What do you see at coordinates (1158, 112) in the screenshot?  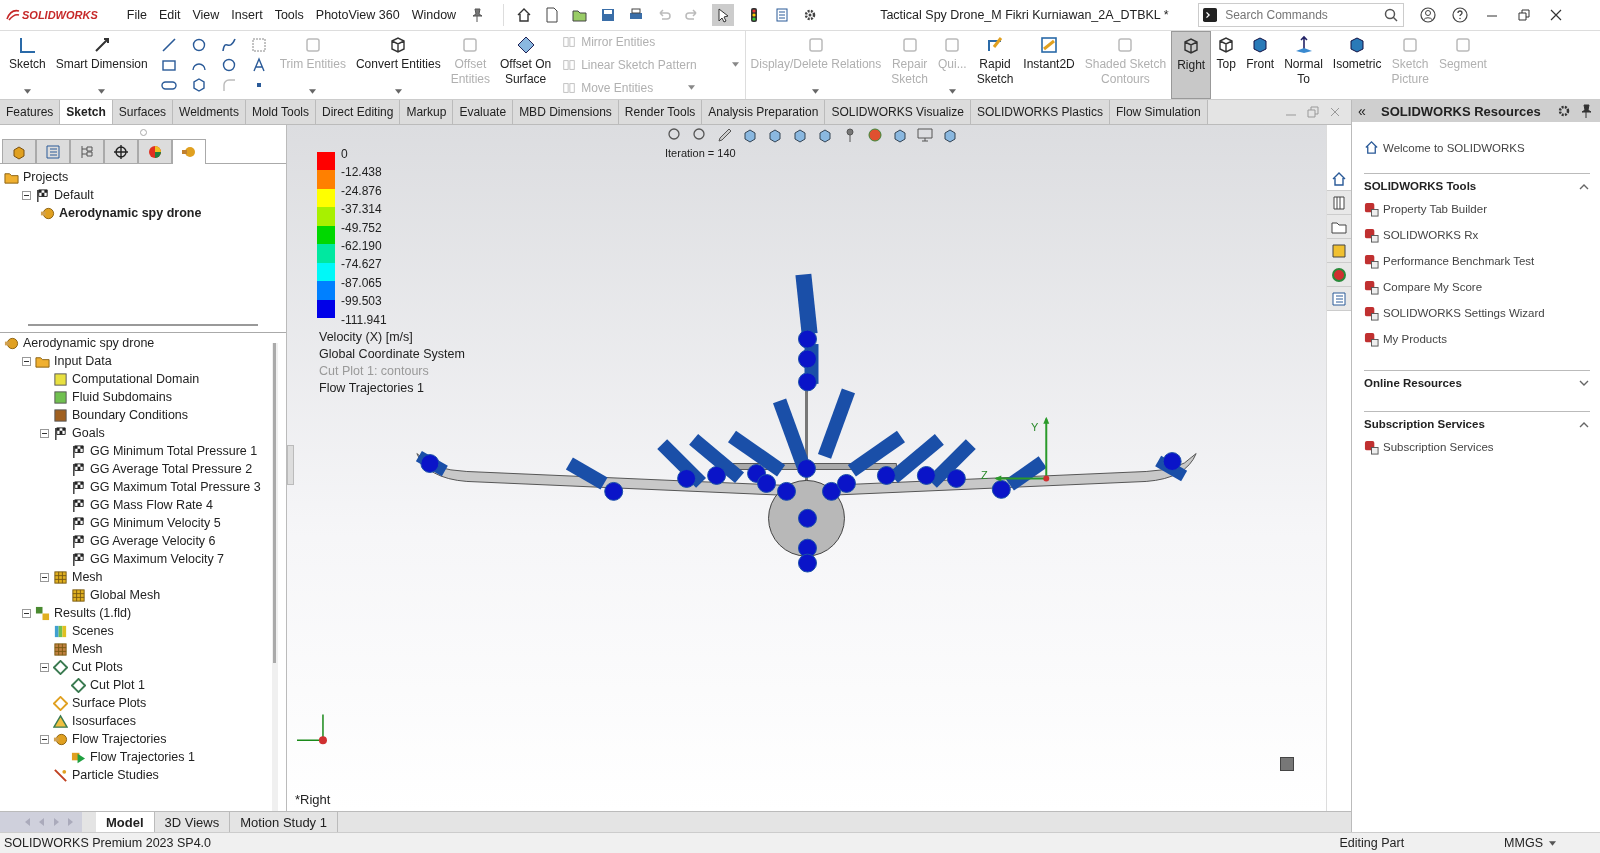 I see `ribbon-tab: Flow Simulation` at bounding box center [1158, 112].